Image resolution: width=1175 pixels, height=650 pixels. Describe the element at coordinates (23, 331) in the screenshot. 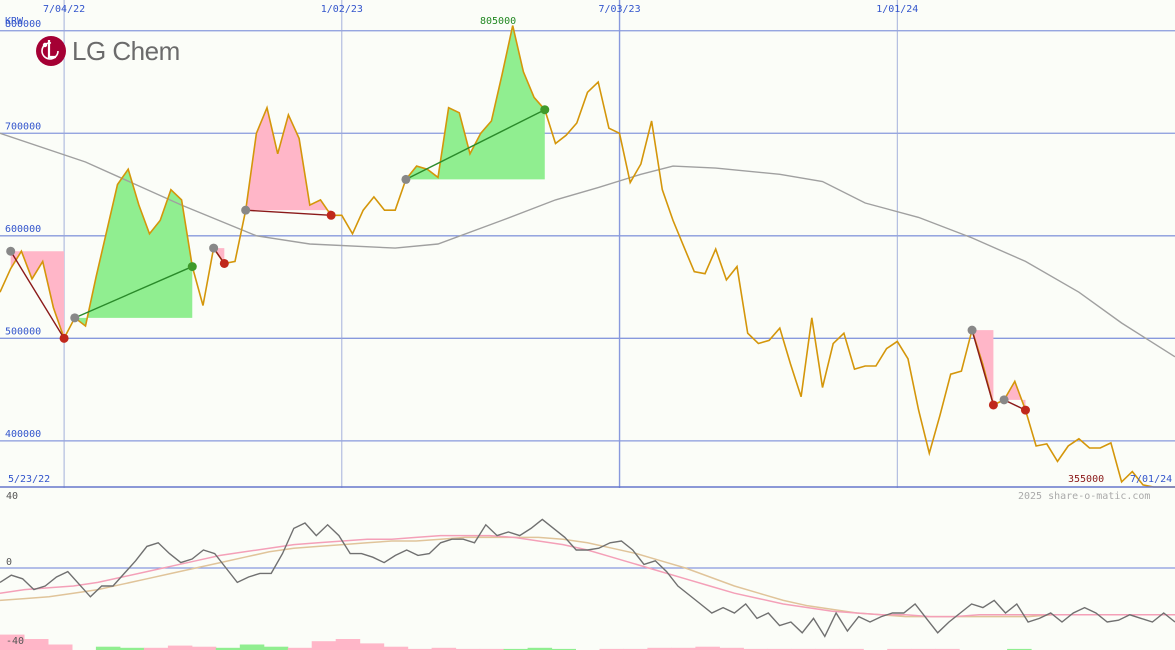

I see `y-tick-label: 500000` at that location.